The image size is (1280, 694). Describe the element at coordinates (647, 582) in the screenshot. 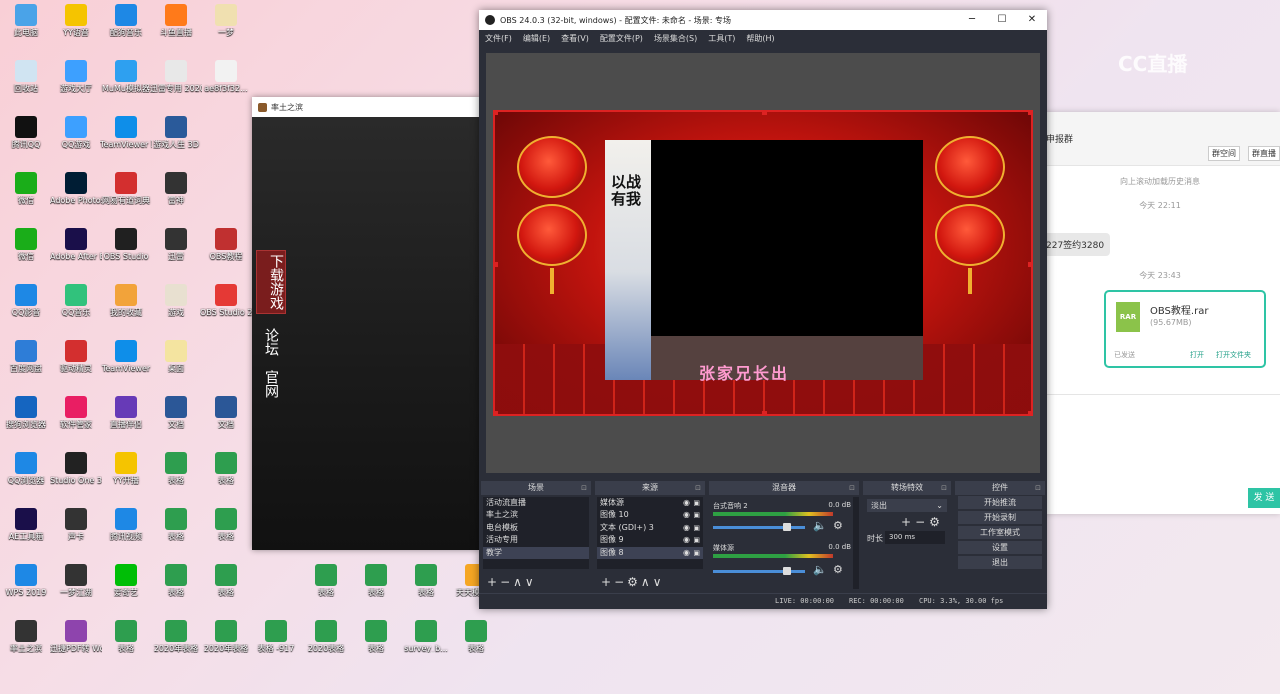

I see `up-icon: ∧` at that location.